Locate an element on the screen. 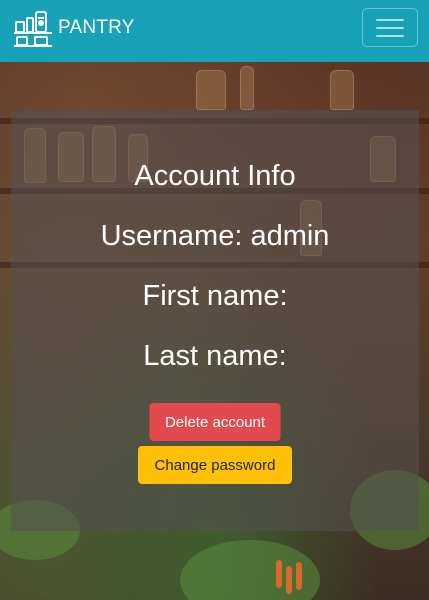 This screenshot has width=429, height=600. navbar-toggle-button is located at coordinates (390, 27).